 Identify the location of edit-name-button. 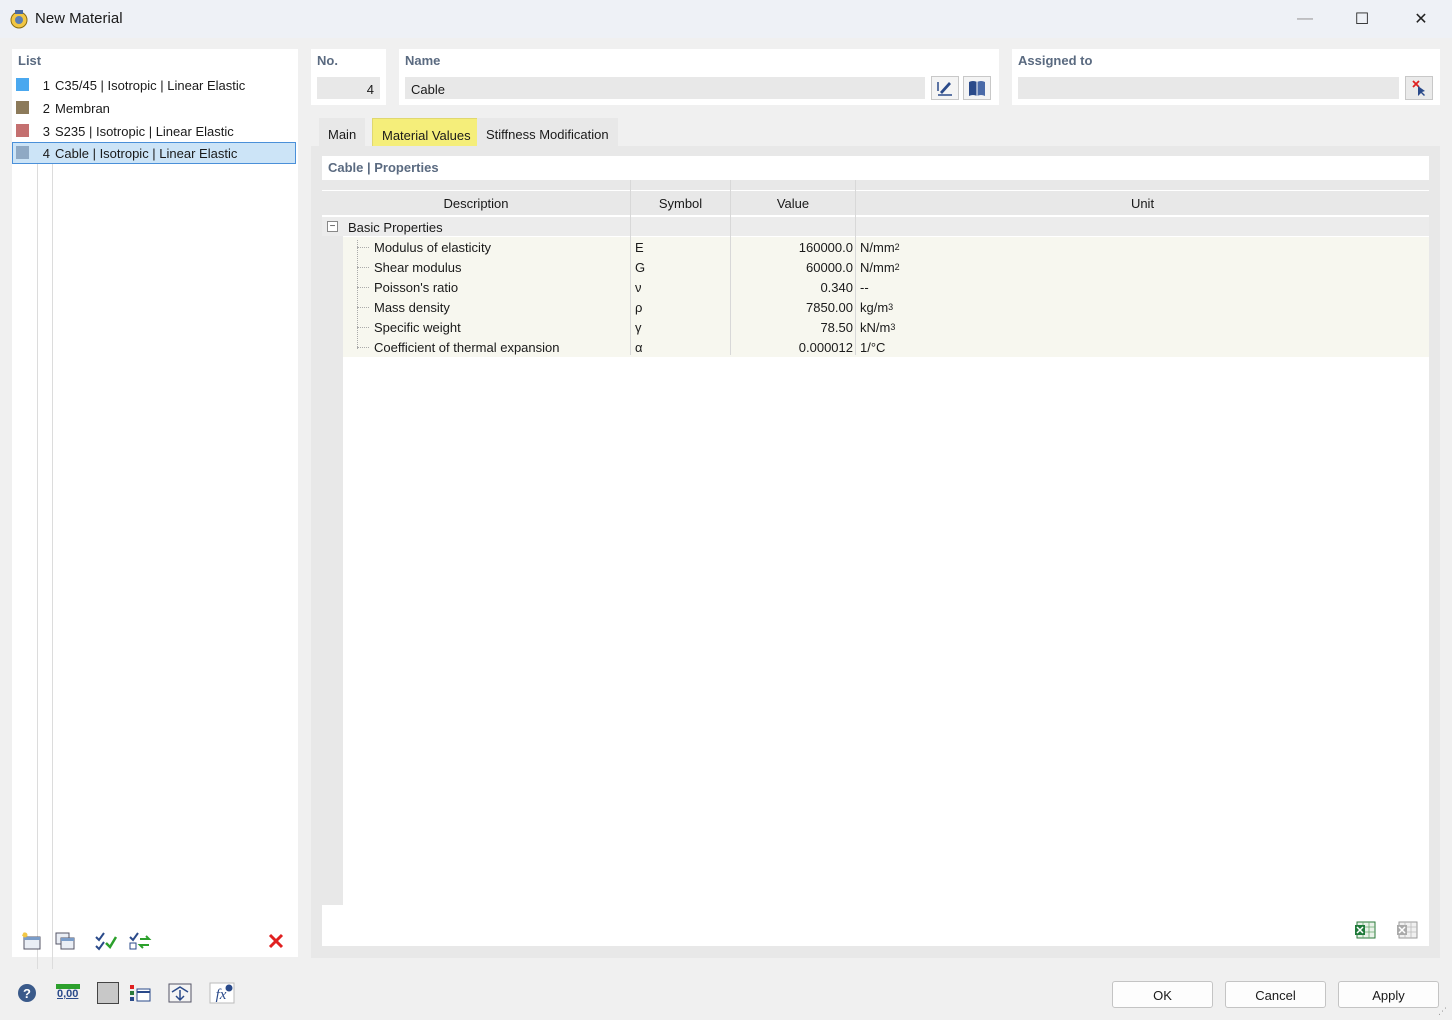
(945, 88).